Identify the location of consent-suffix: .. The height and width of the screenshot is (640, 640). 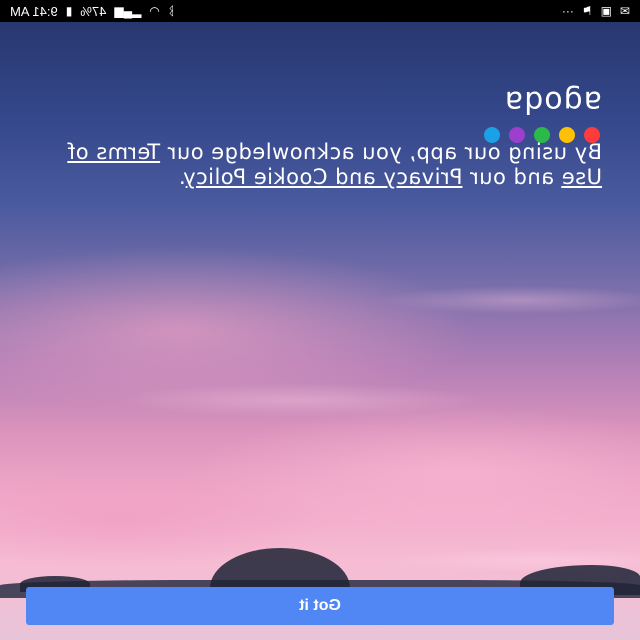
(182, 177).